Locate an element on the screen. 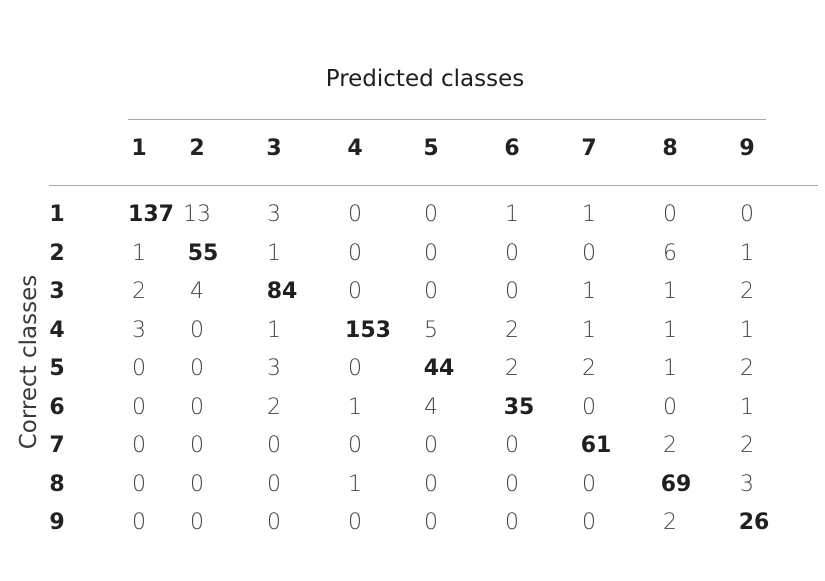 The width and height of the screenshot is (825, 581). matrix-cell: 69 is located at coordinates (676, 484).